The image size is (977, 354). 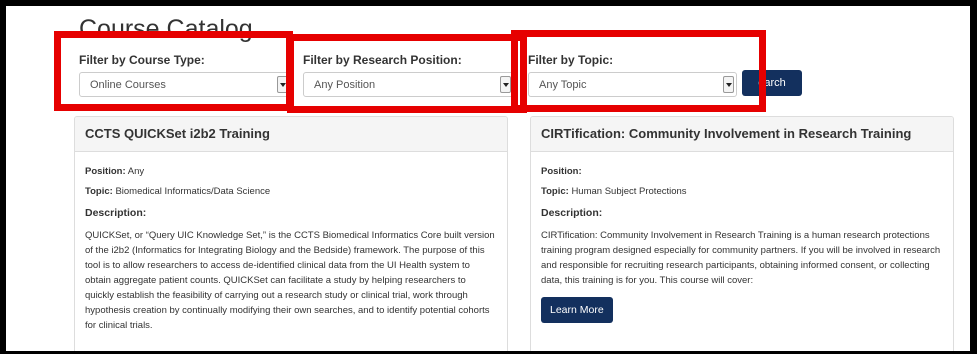 What do you see at coordinates (638, 71) in the screenshot?
I see `highlight-box-topic` at bounding box center [638, 71].